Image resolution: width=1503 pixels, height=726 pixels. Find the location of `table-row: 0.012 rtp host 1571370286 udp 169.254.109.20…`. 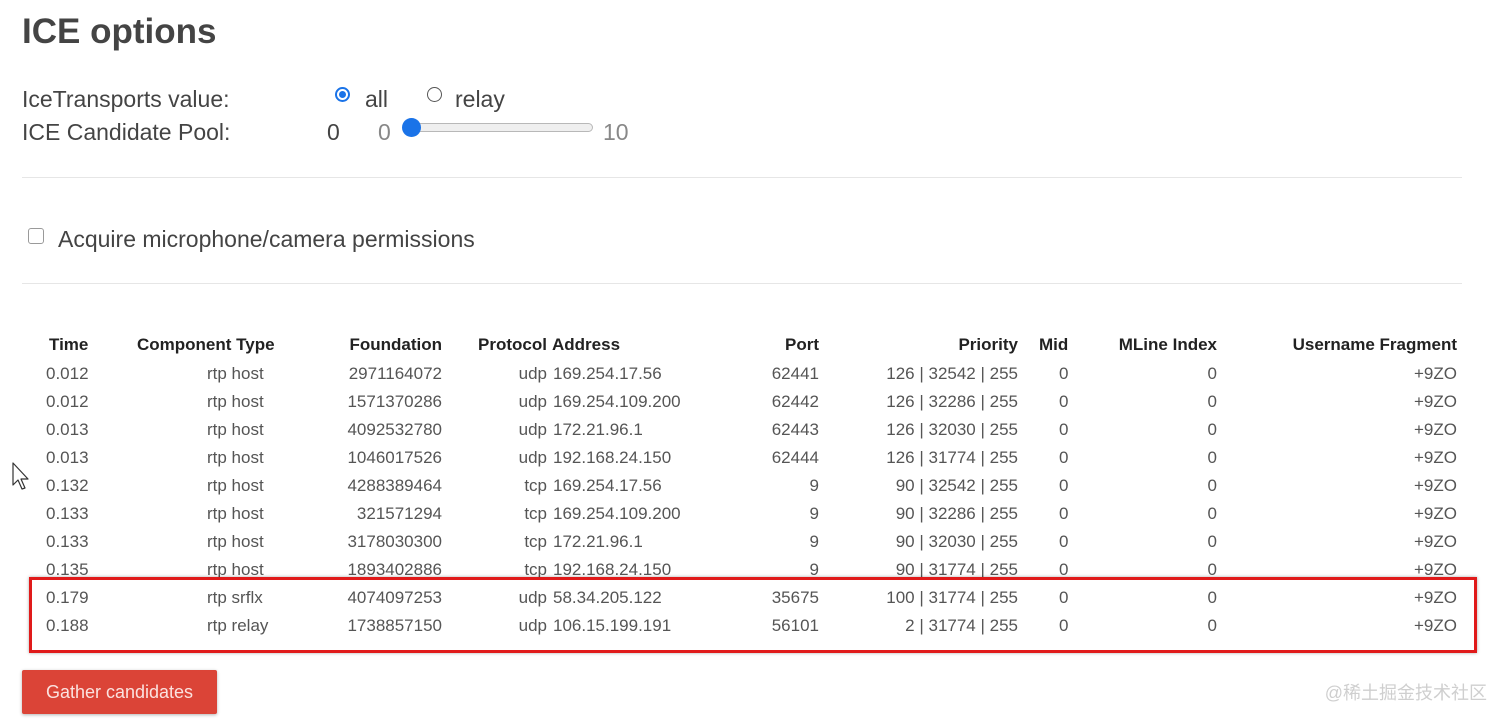

table-row: 0.012 rtp host 1571370286 udp 169.254.109.20… is located at coordinates (751, 403).